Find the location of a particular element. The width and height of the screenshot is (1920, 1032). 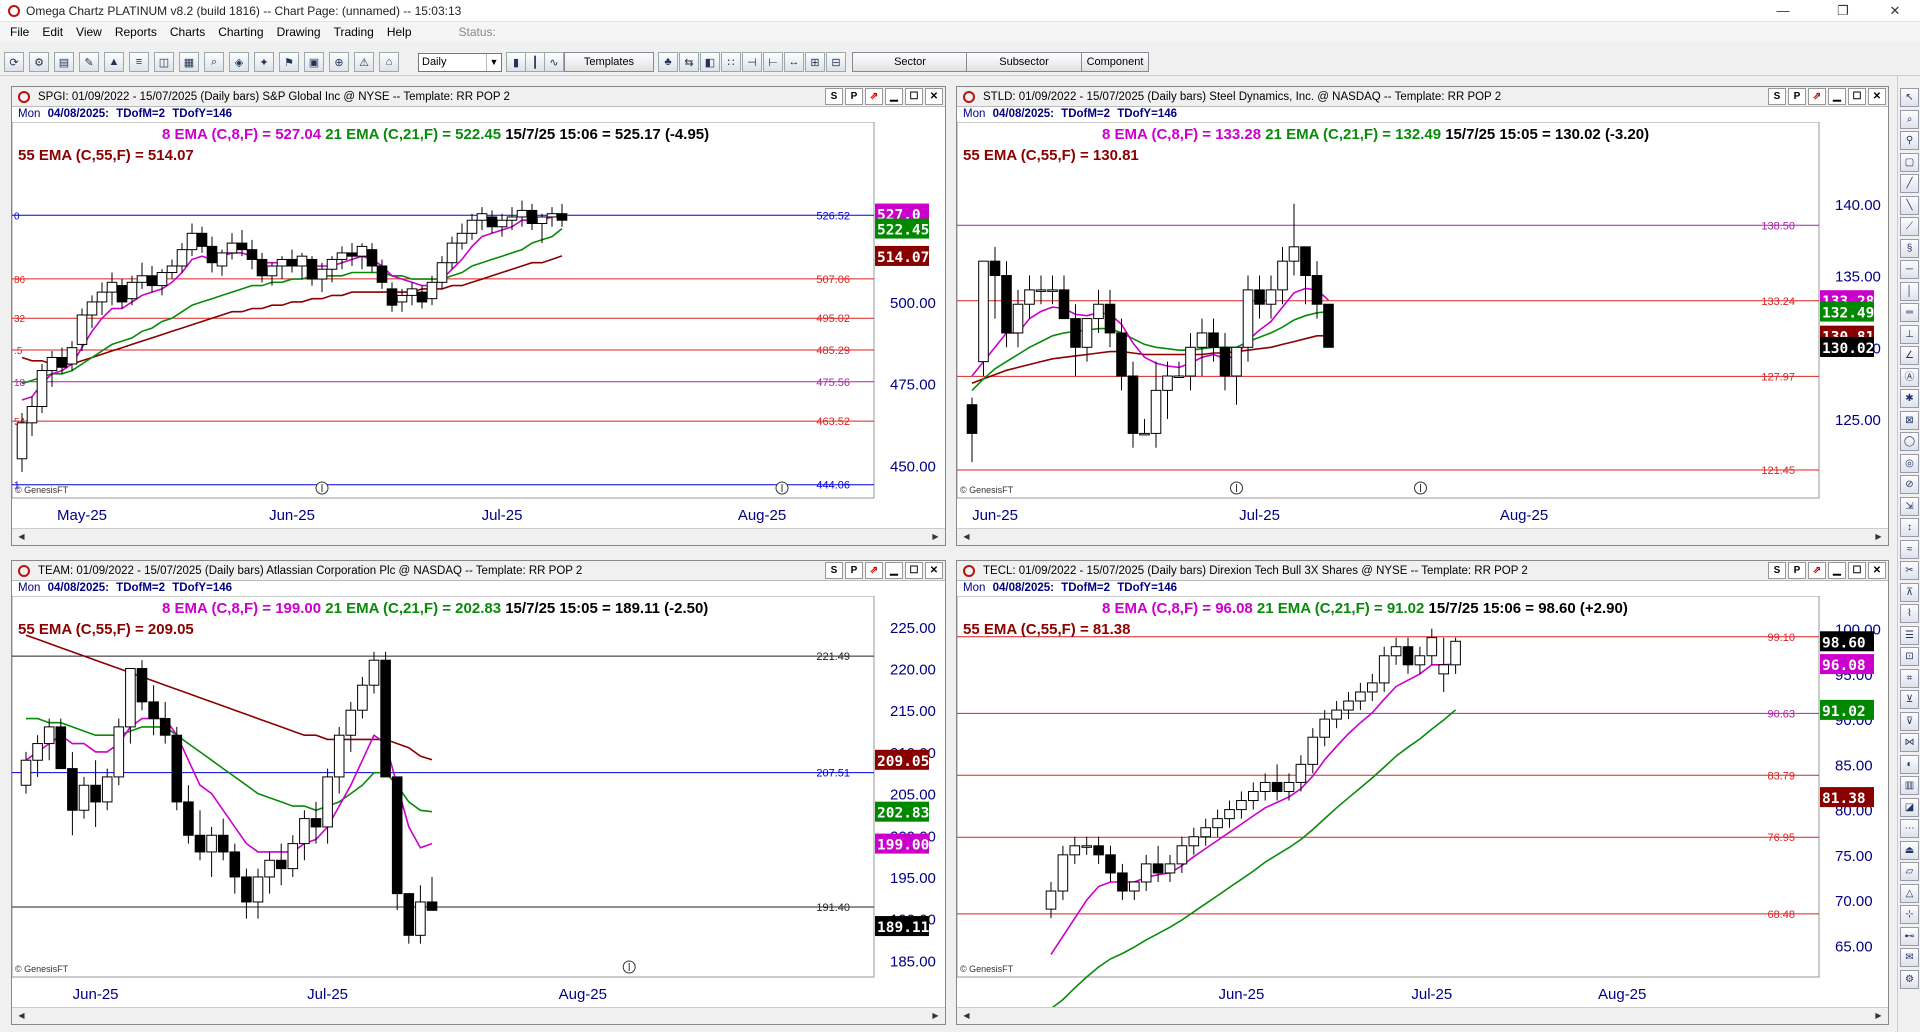

cross-icon: ⊹ is located at coordinates (1909, 914).